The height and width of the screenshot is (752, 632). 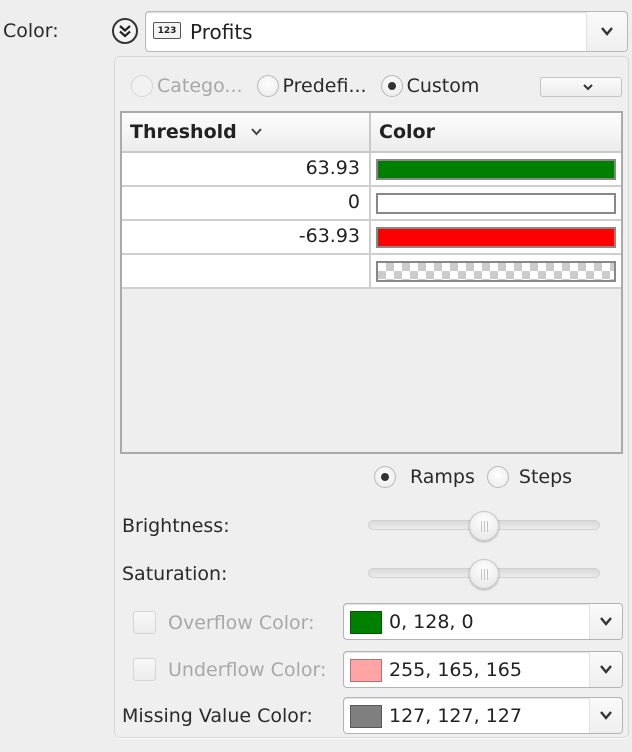 I want to click on color-value: 0, 128, 0, so click(x=431, y=622).